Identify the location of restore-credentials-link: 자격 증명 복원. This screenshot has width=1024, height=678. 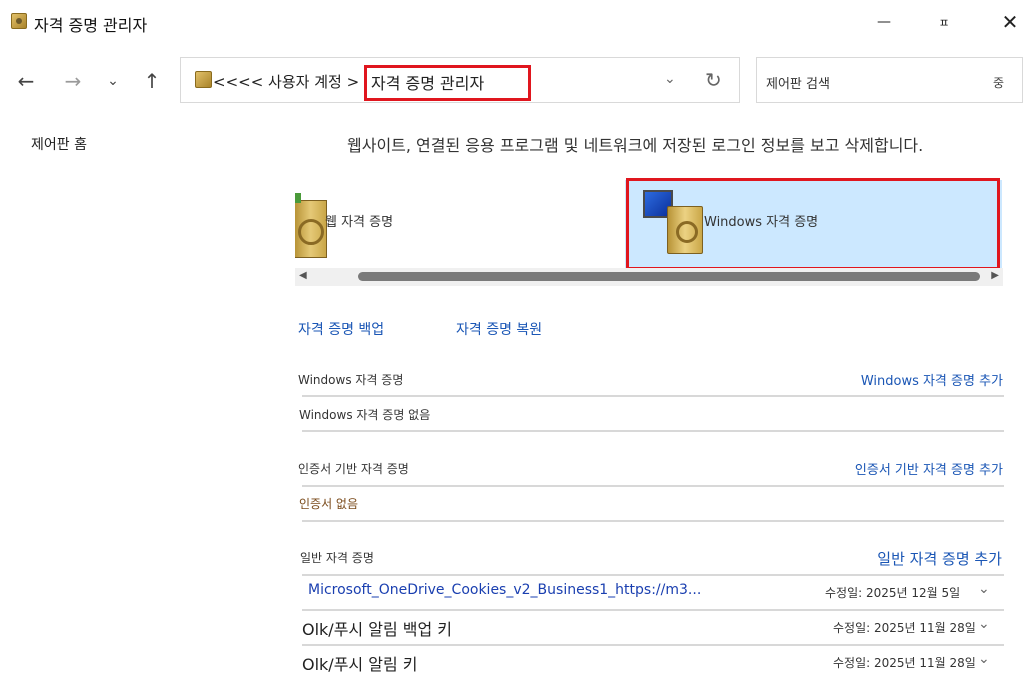
(499, 329).